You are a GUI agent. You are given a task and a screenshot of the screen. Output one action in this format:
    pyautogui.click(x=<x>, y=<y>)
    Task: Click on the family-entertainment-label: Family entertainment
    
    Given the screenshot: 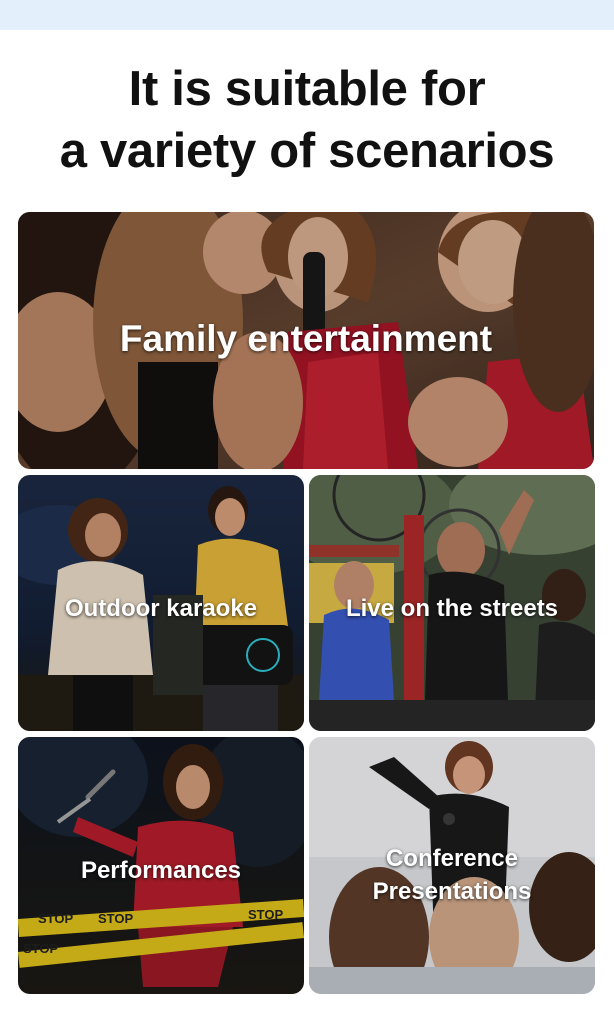 What is the action you would take?
    pyautogui.click(x=306, y=338)
    